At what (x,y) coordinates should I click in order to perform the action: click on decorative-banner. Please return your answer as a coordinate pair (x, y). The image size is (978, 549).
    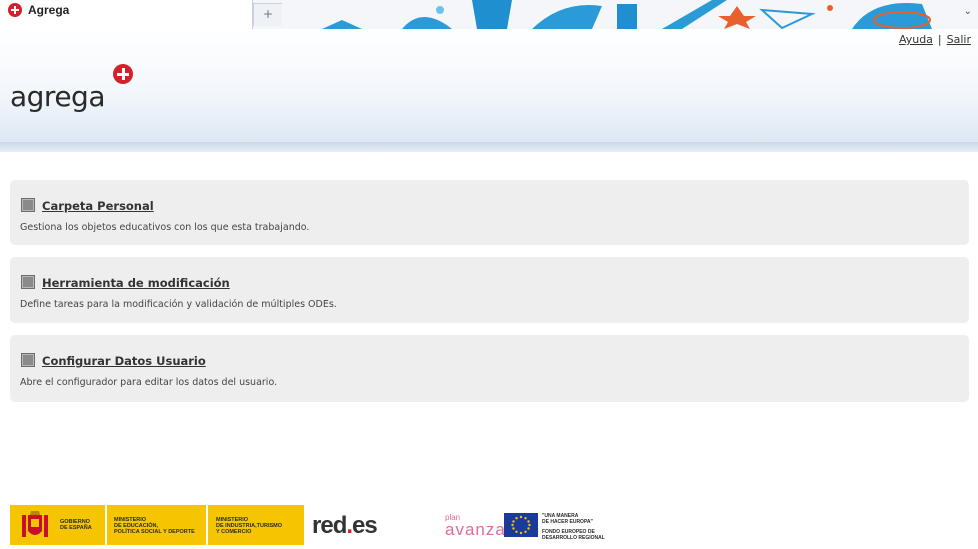
    Looking at the image, I should click on (614, 14).